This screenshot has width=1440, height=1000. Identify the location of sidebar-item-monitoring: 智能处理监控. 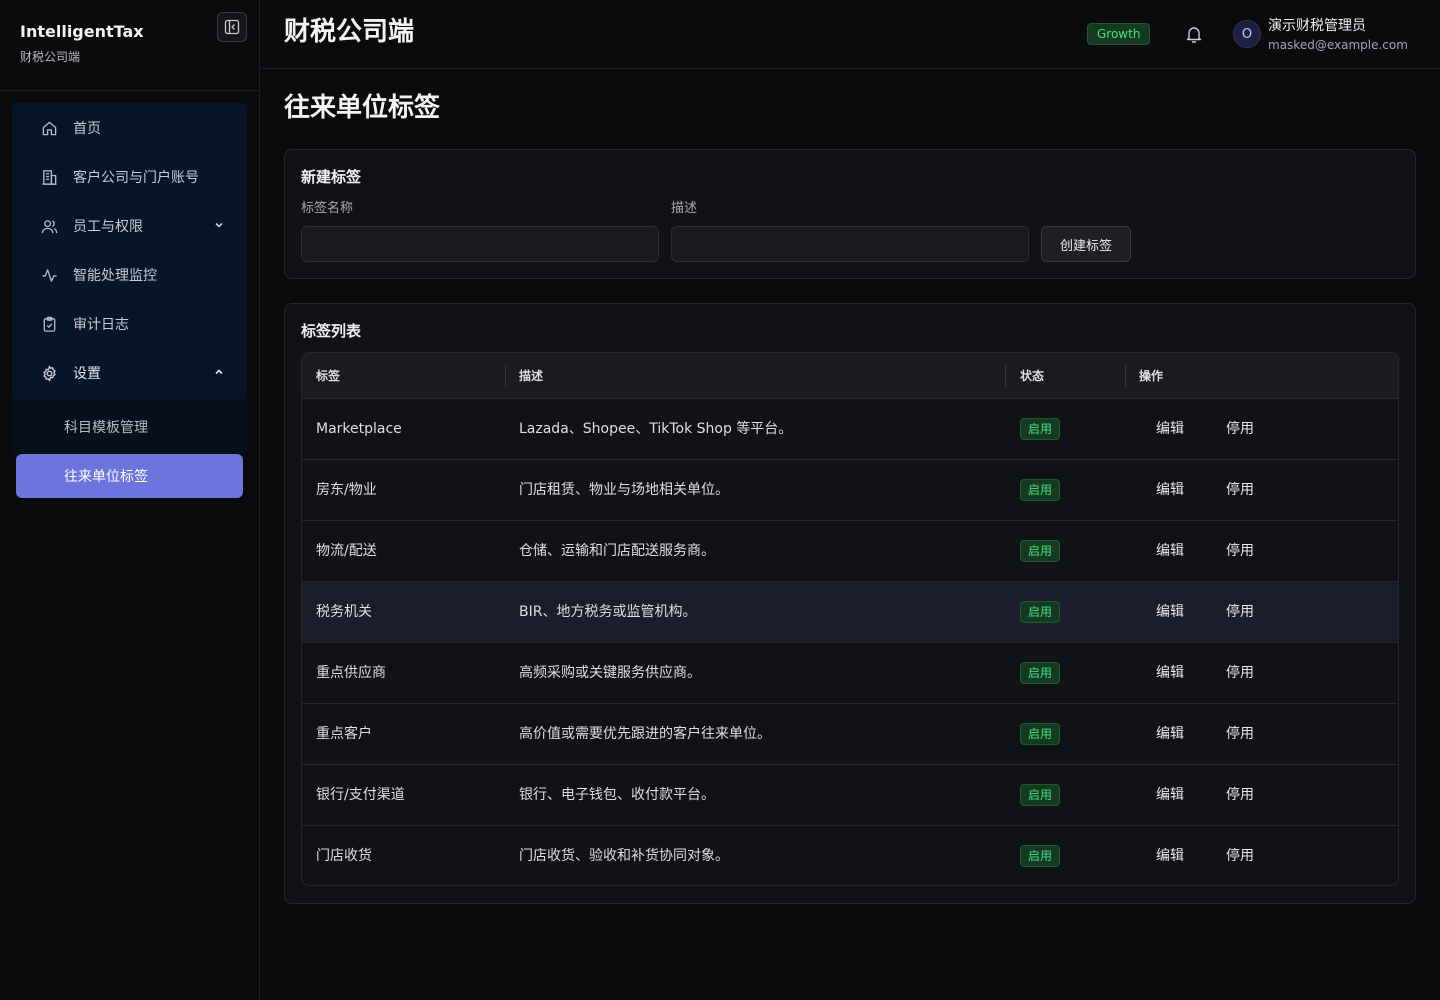
(129, 275).